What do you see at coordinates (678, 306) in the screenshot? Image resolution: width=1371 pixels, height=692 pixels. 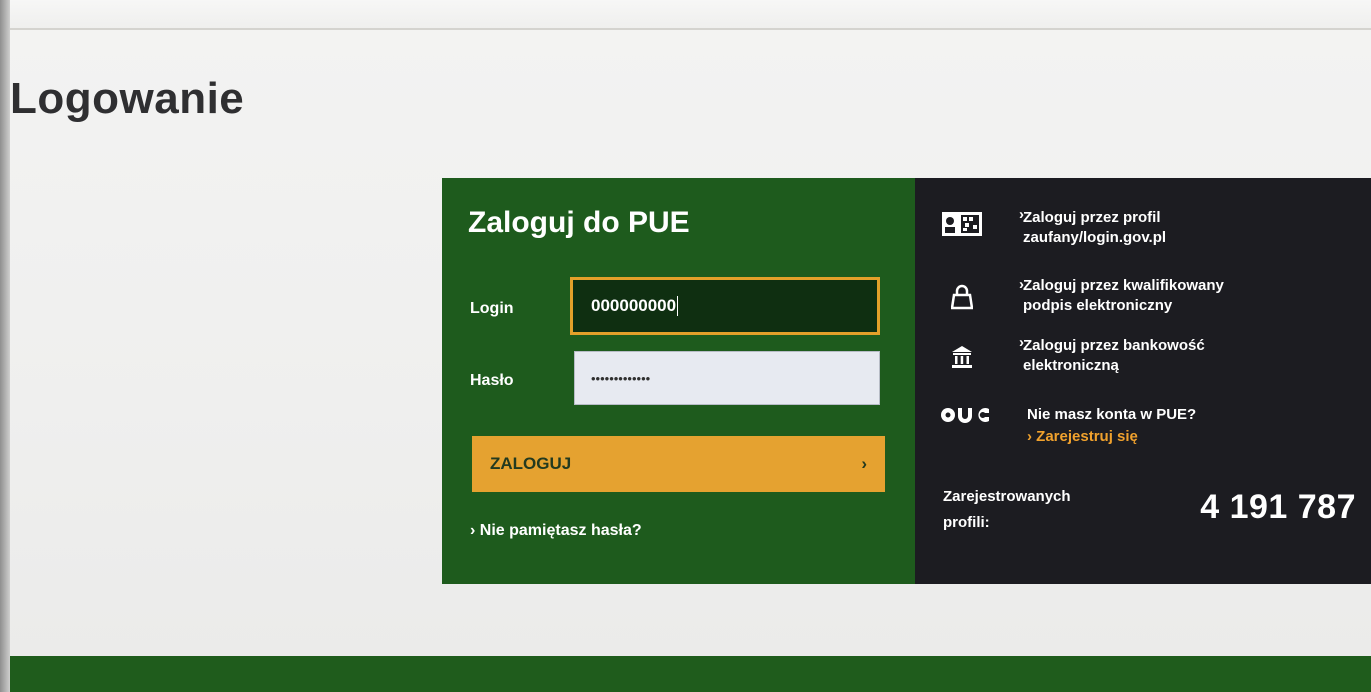 I see `text-caret` at bounding box center [678, 306].